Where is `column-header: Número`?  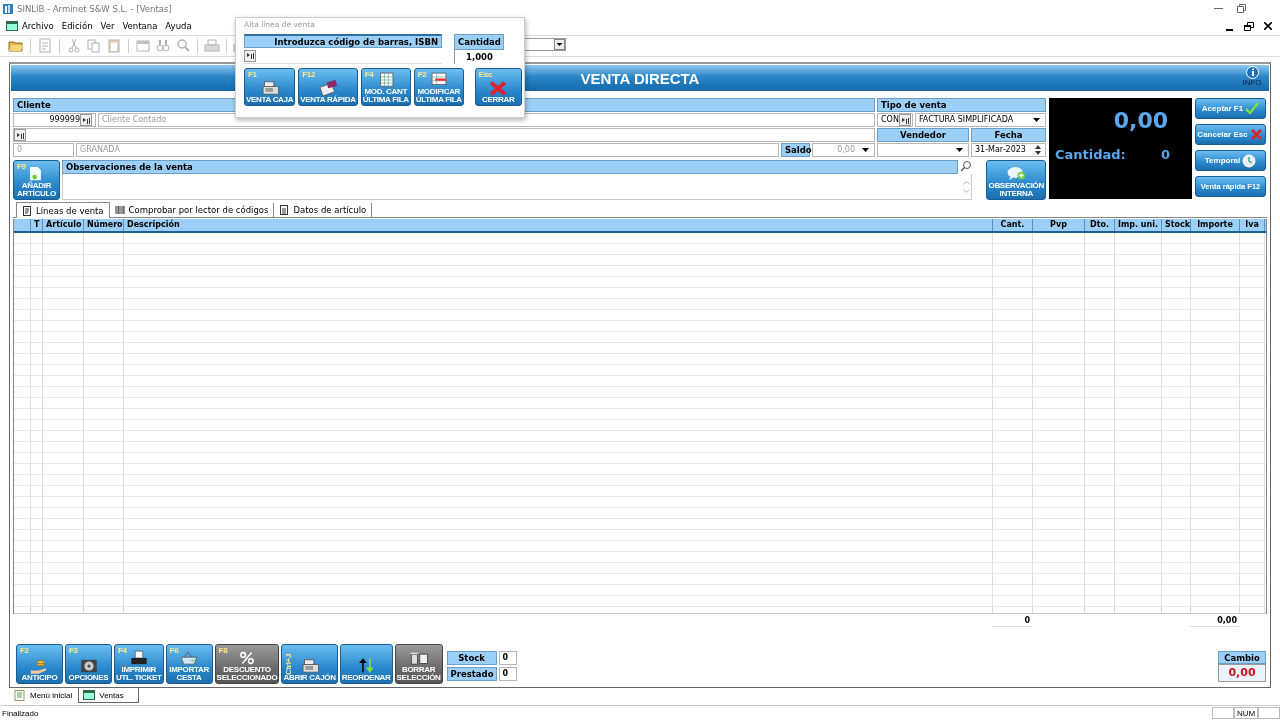
column-header: Número is located at coordinates (104, 225).